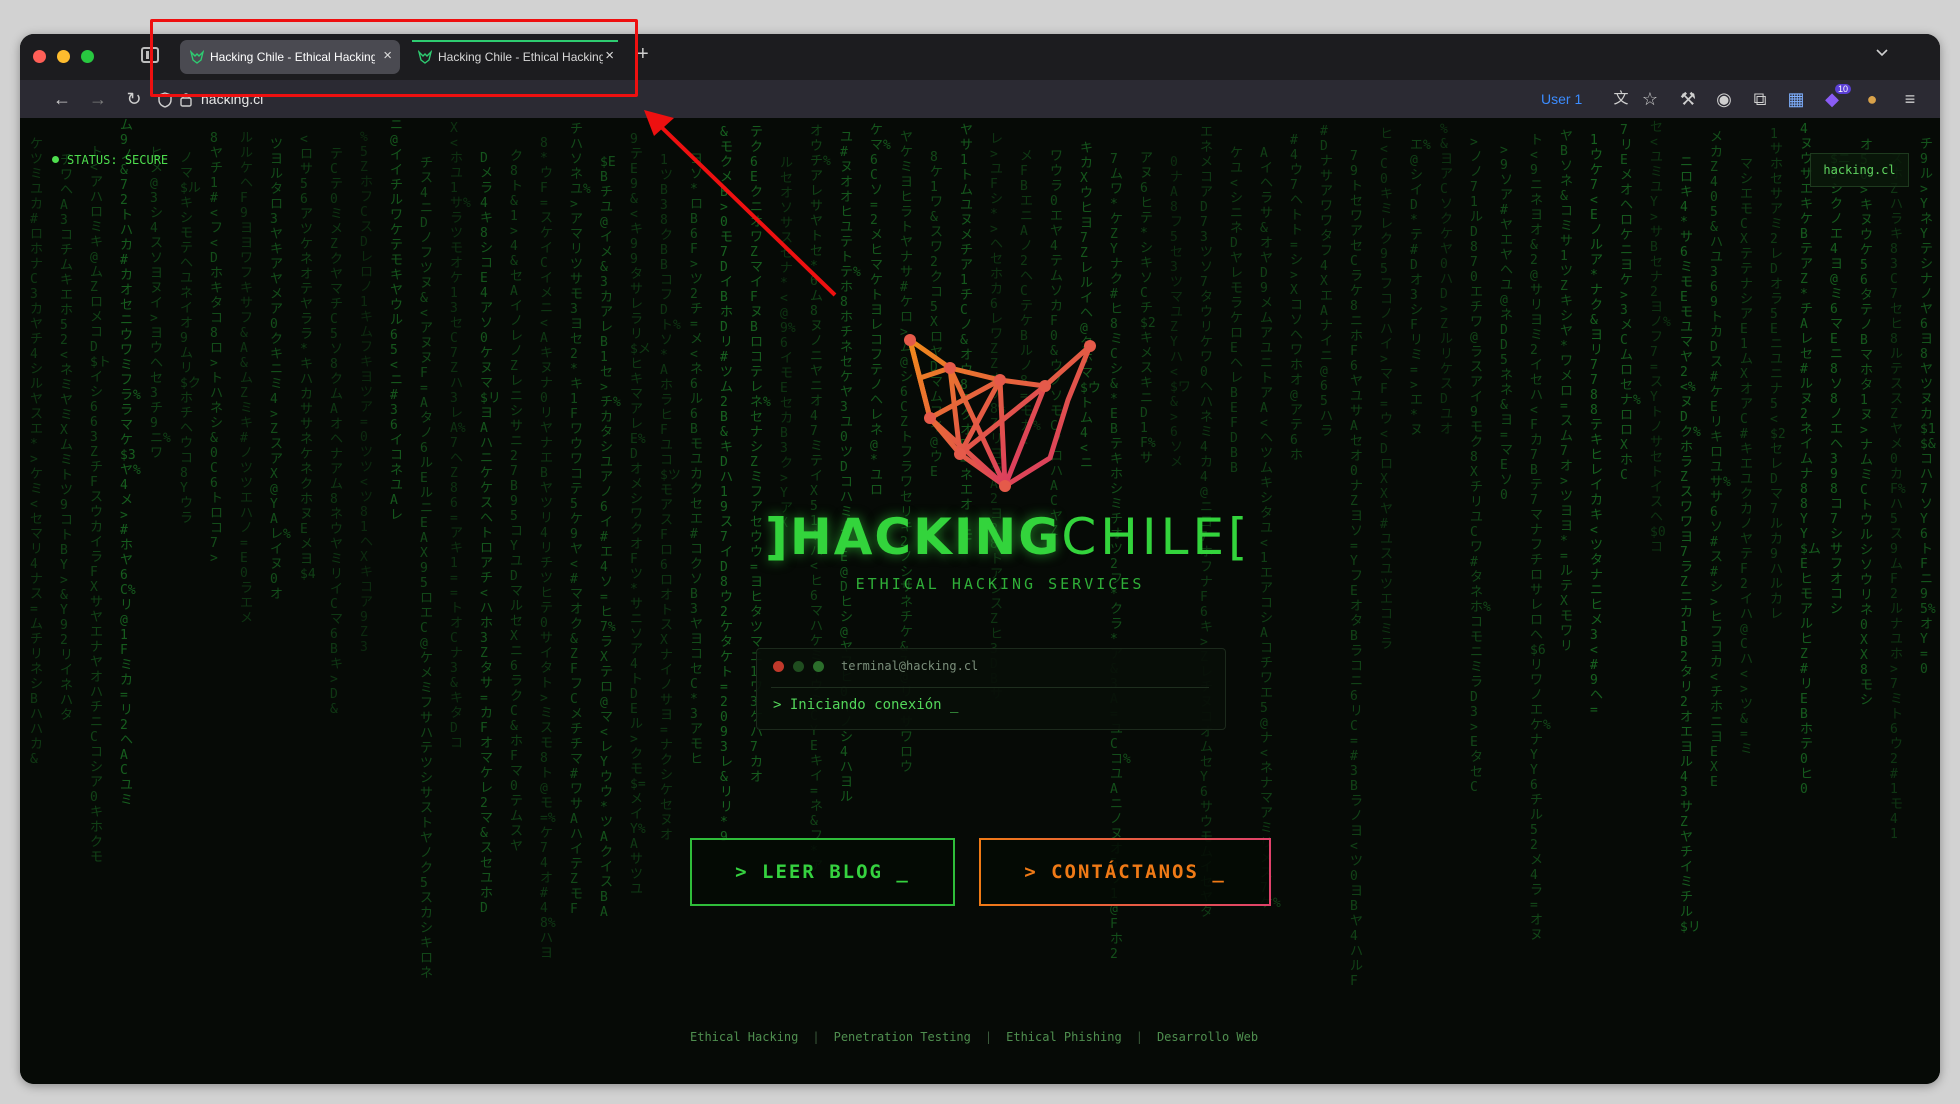 The height and width of the screenshot is (1104, 1960). Describe the element at coordinates (1561, 99) in the screenshot. I see `container-user-badge: User 1` at that location.